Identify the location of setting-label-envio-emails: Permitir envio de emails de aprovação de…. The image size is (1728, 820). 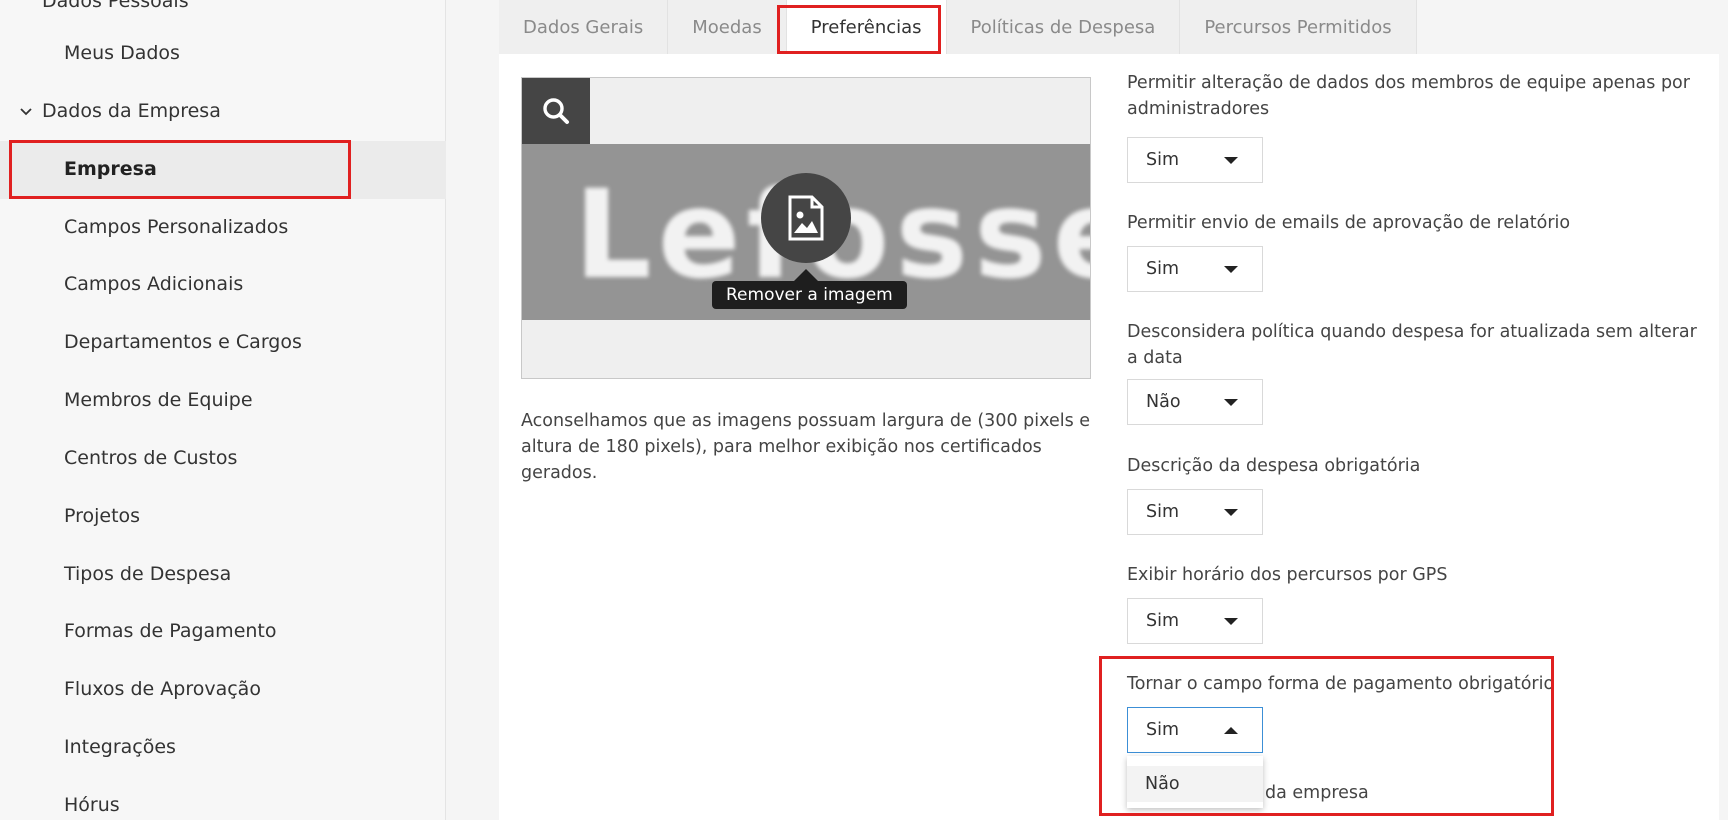
(1349, 223).